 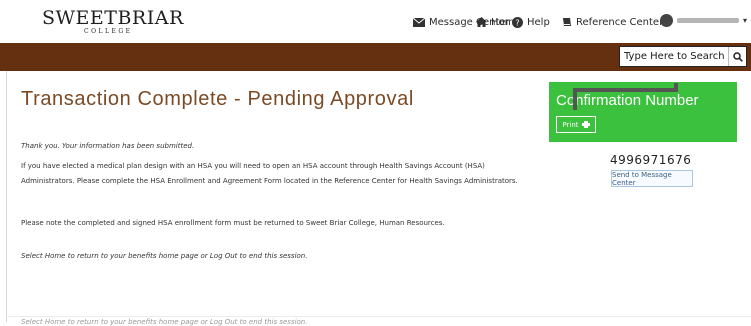 What do you see at coordinates (538, 22) in the screenshot?
I see `nav-help-label: Help` at bounding box center [538, 22].